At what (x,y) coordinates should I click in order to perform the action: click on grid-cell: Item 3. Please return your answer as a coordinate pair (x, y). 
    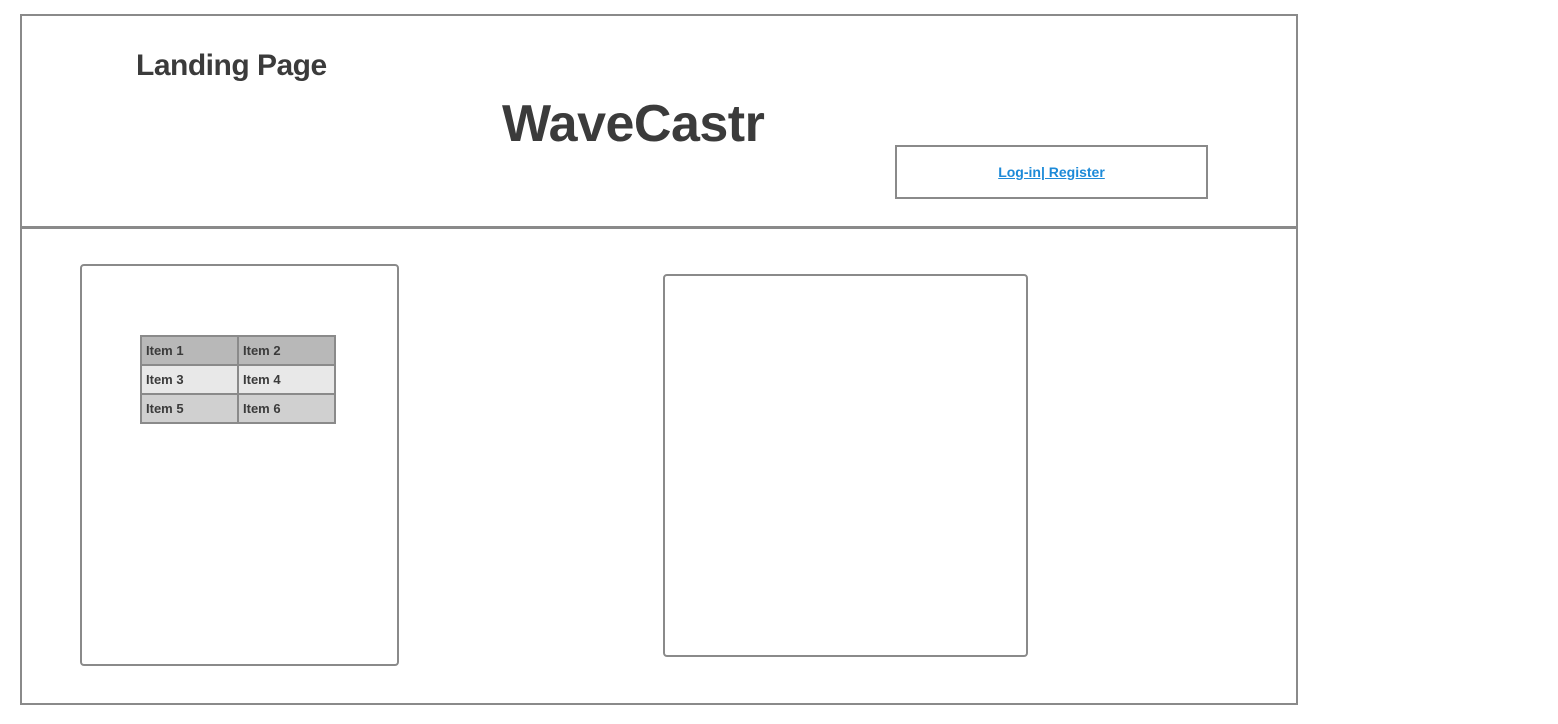
    Looking at the image, I should click on (189, 379).